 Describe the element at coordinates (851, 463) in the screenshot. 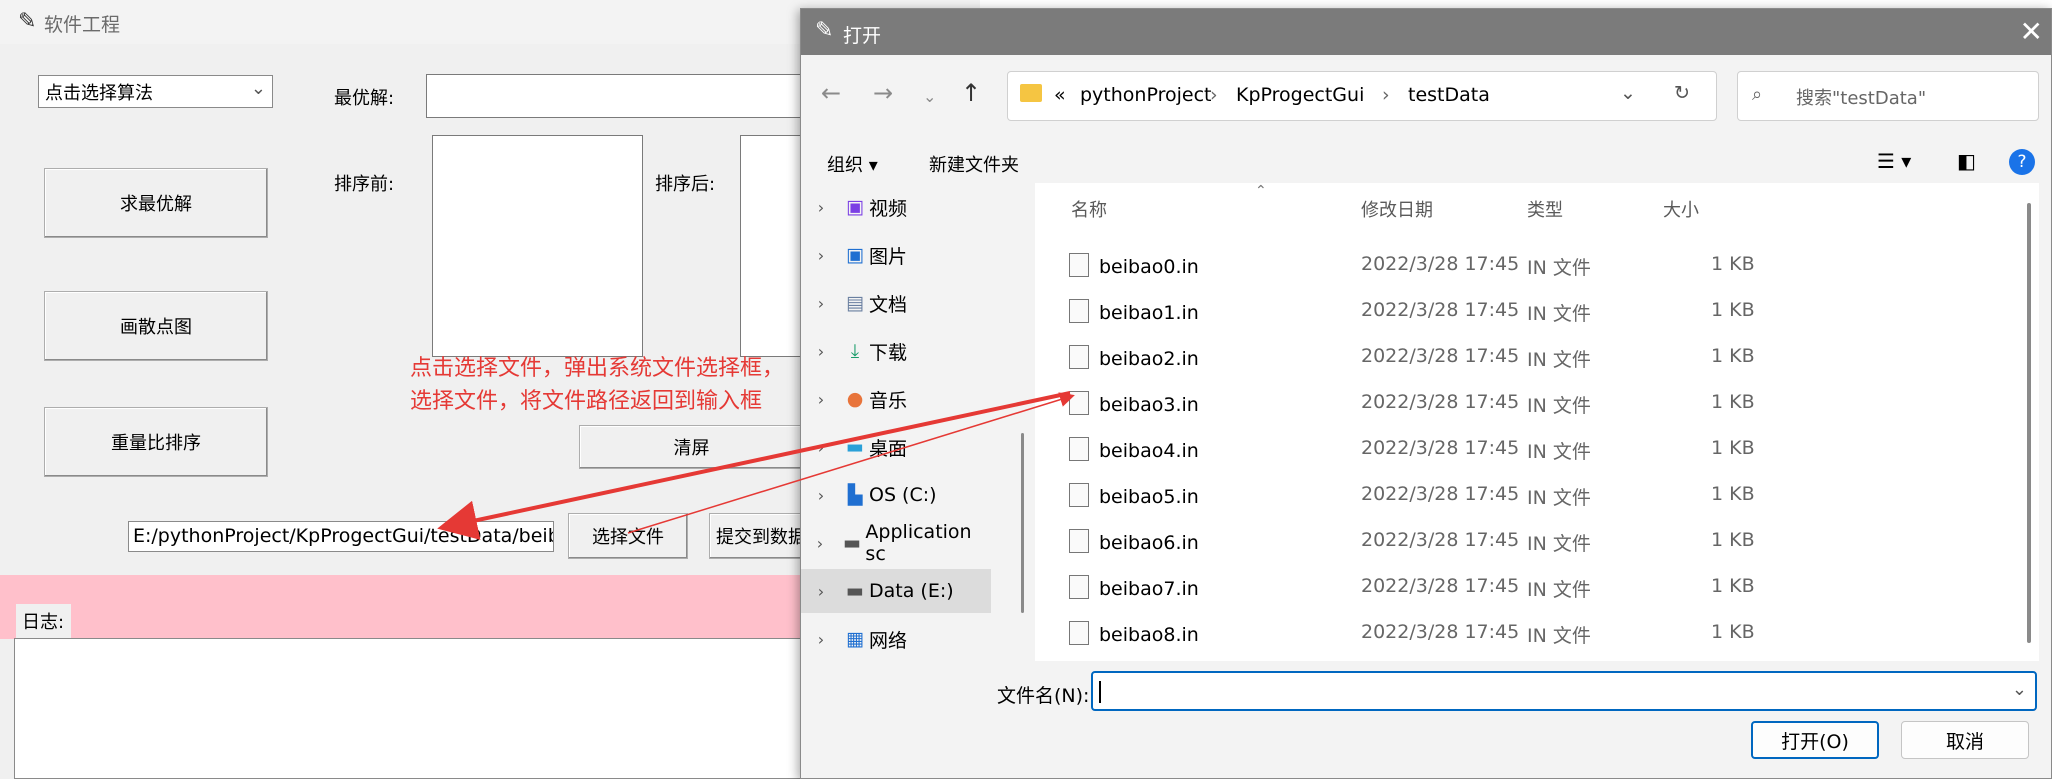

I see `arrow-to-file` at that location.